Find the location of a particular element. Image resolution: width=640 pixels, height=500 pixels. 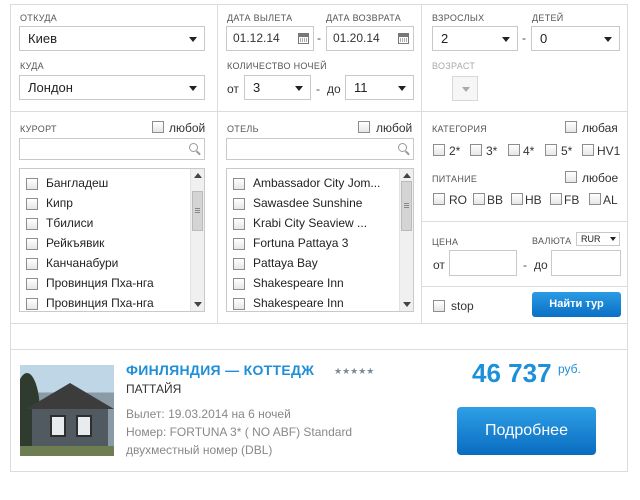

nights-to-select: 11 is located at coordinates (379, 87).